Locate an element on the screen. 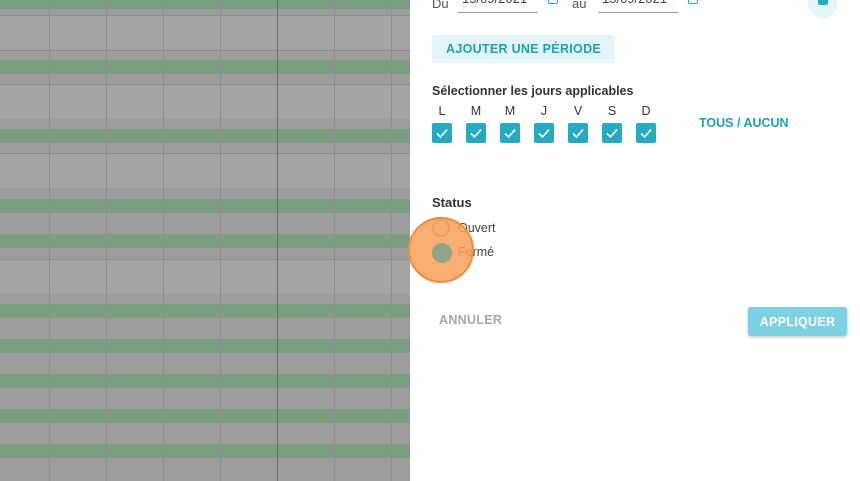  day-selector: L M M J V S D is located at coordinates (551, 123).